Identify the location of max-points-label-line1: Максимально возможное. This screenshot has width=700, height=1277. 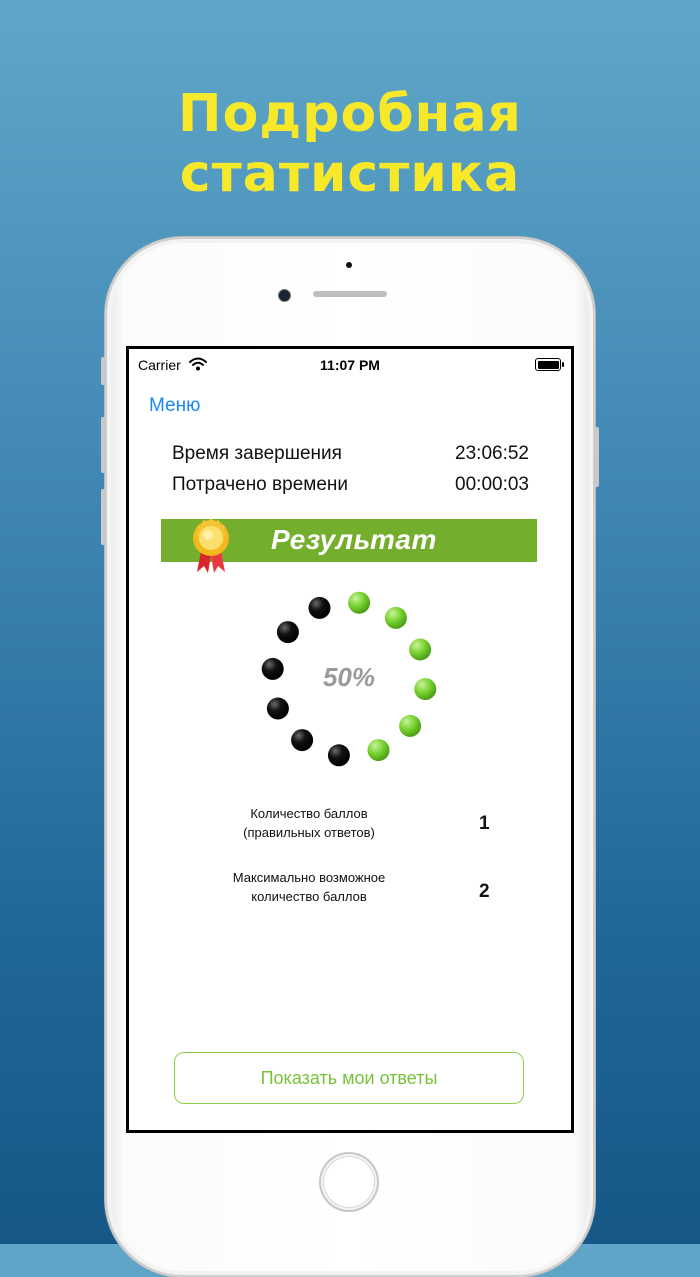
(309, 877).